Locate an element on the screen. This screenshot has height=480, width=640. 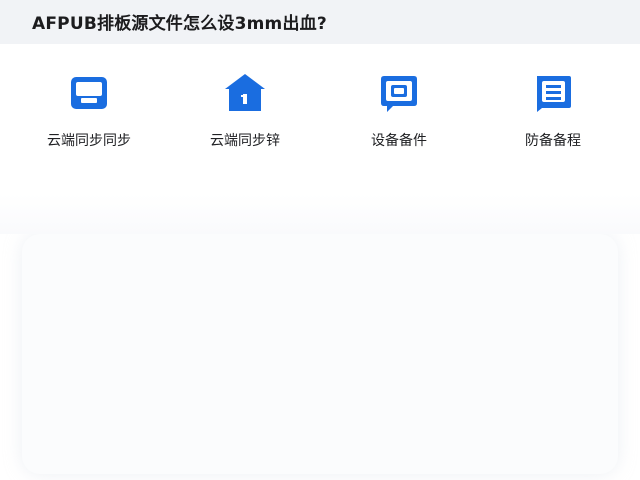
home-icon is located at coordinates (245, 93).